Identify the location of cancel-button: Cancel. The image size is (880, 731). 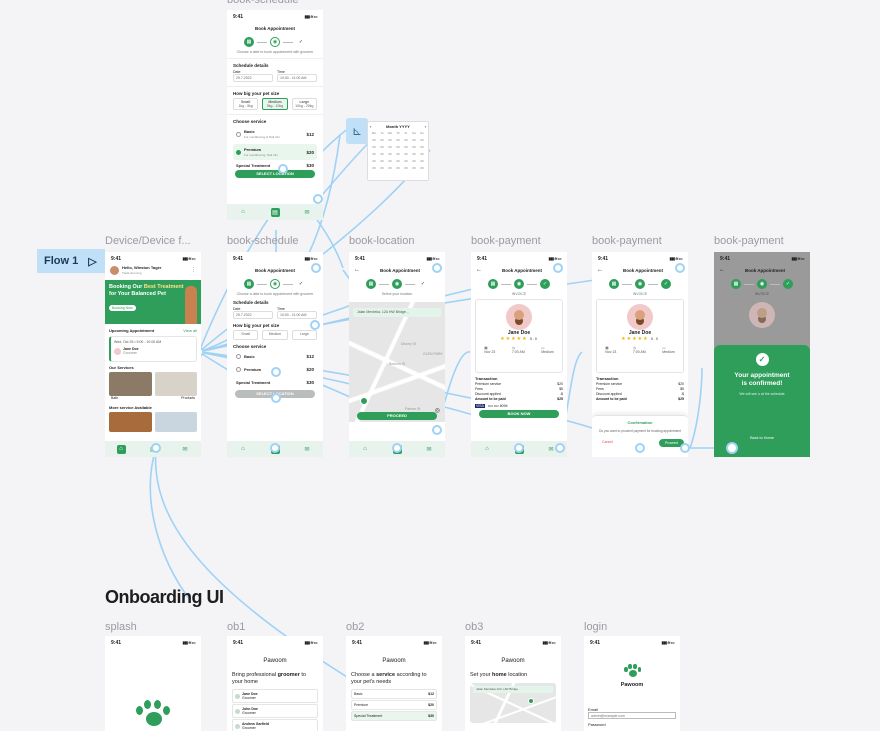
(607, 443).